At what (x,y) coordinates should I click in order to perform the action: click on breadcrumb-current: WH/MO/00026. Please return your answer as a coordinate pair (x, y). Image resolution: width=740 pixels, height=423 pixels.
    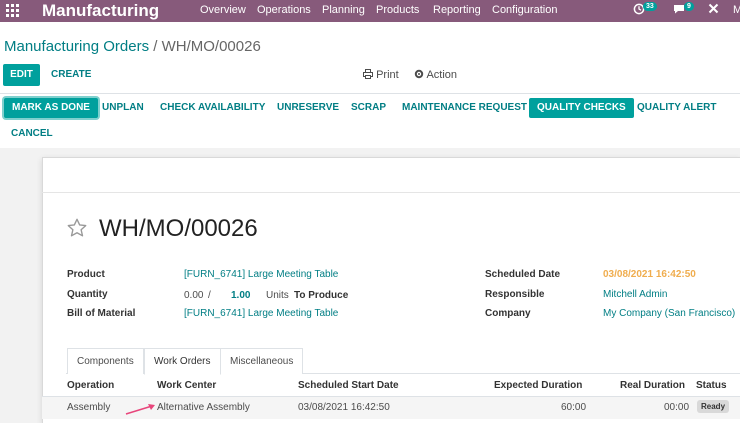
    Looking at the image, I should click on (211, 46).